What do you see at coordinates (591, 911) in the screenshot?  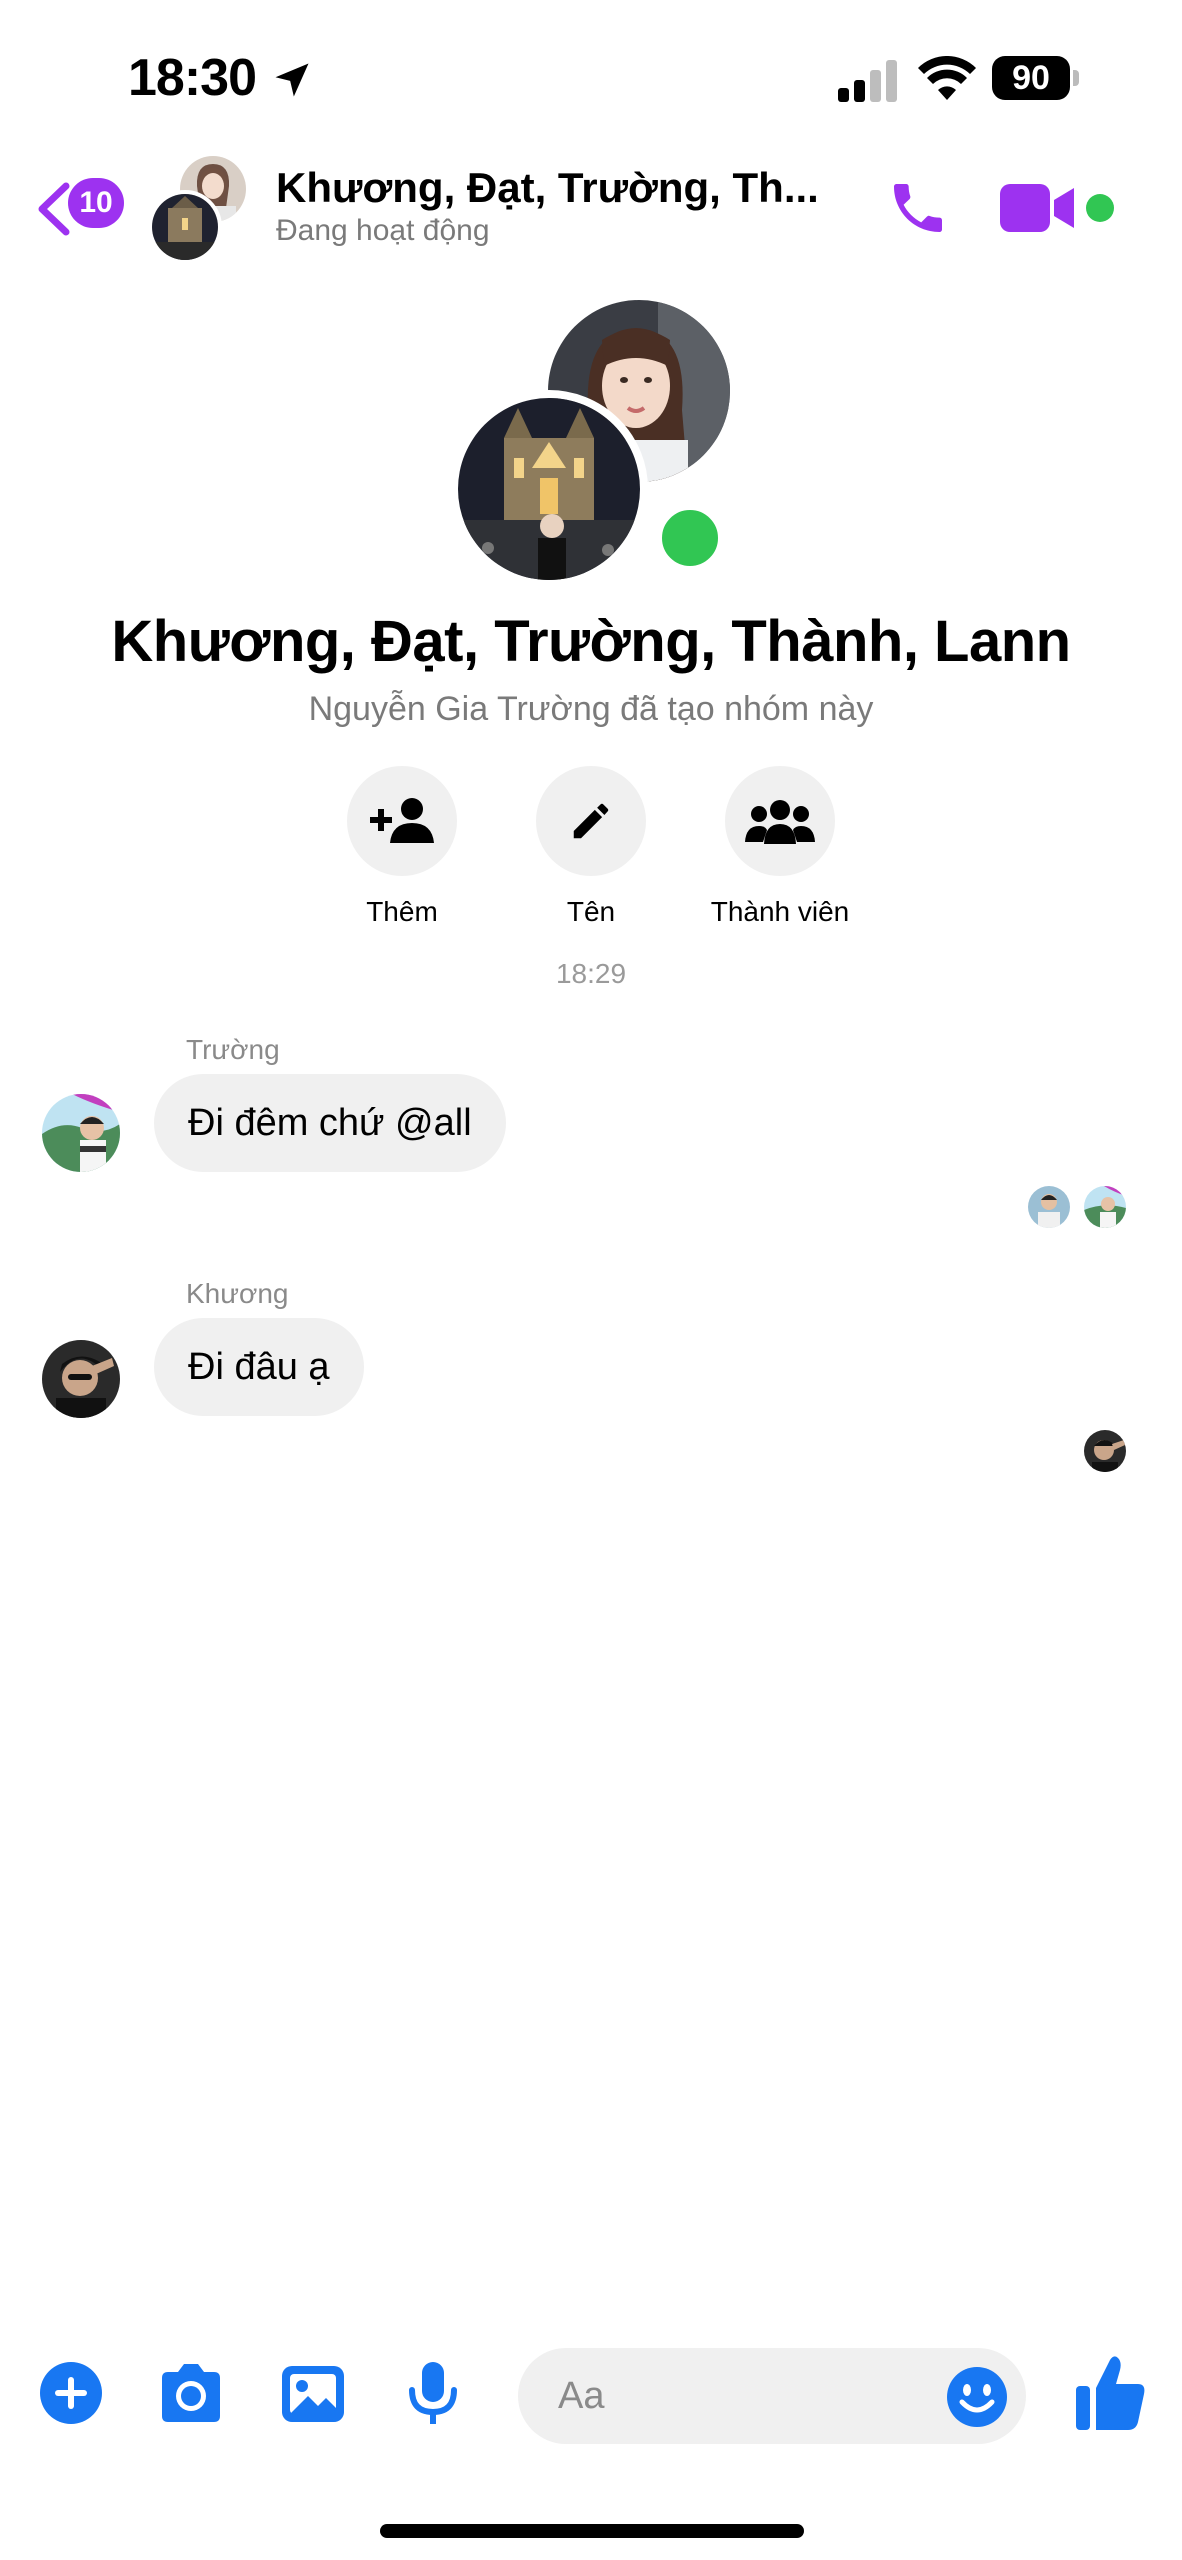 I see `action-label: Tên` at bounding box center [591, 911].